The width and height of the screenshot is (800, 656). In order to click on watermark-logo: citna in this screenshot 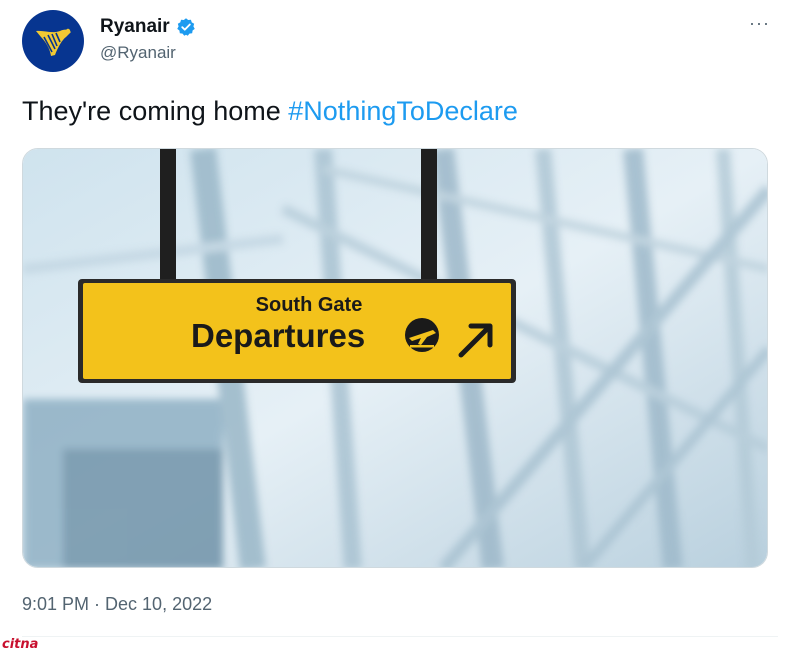, I will do `click(20, 644)`.